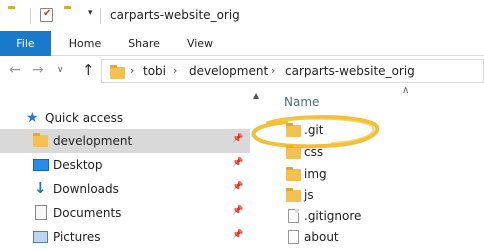 This screenshot has height=249, width=484. I want to click on tab-home: Home, so click(85, 43).